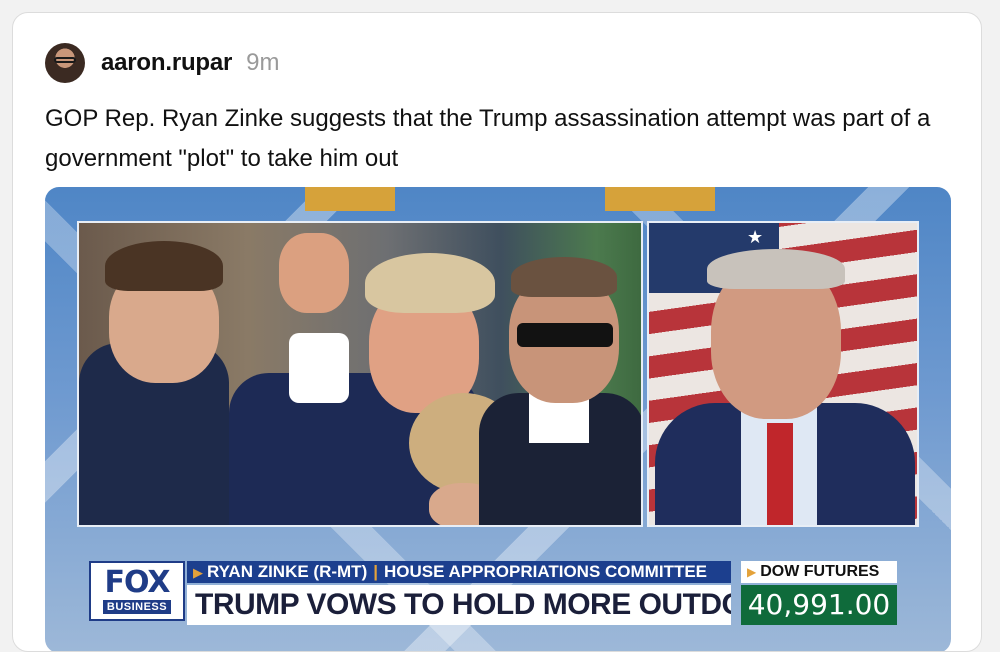  I want to click on avatar, so click(65, 63).